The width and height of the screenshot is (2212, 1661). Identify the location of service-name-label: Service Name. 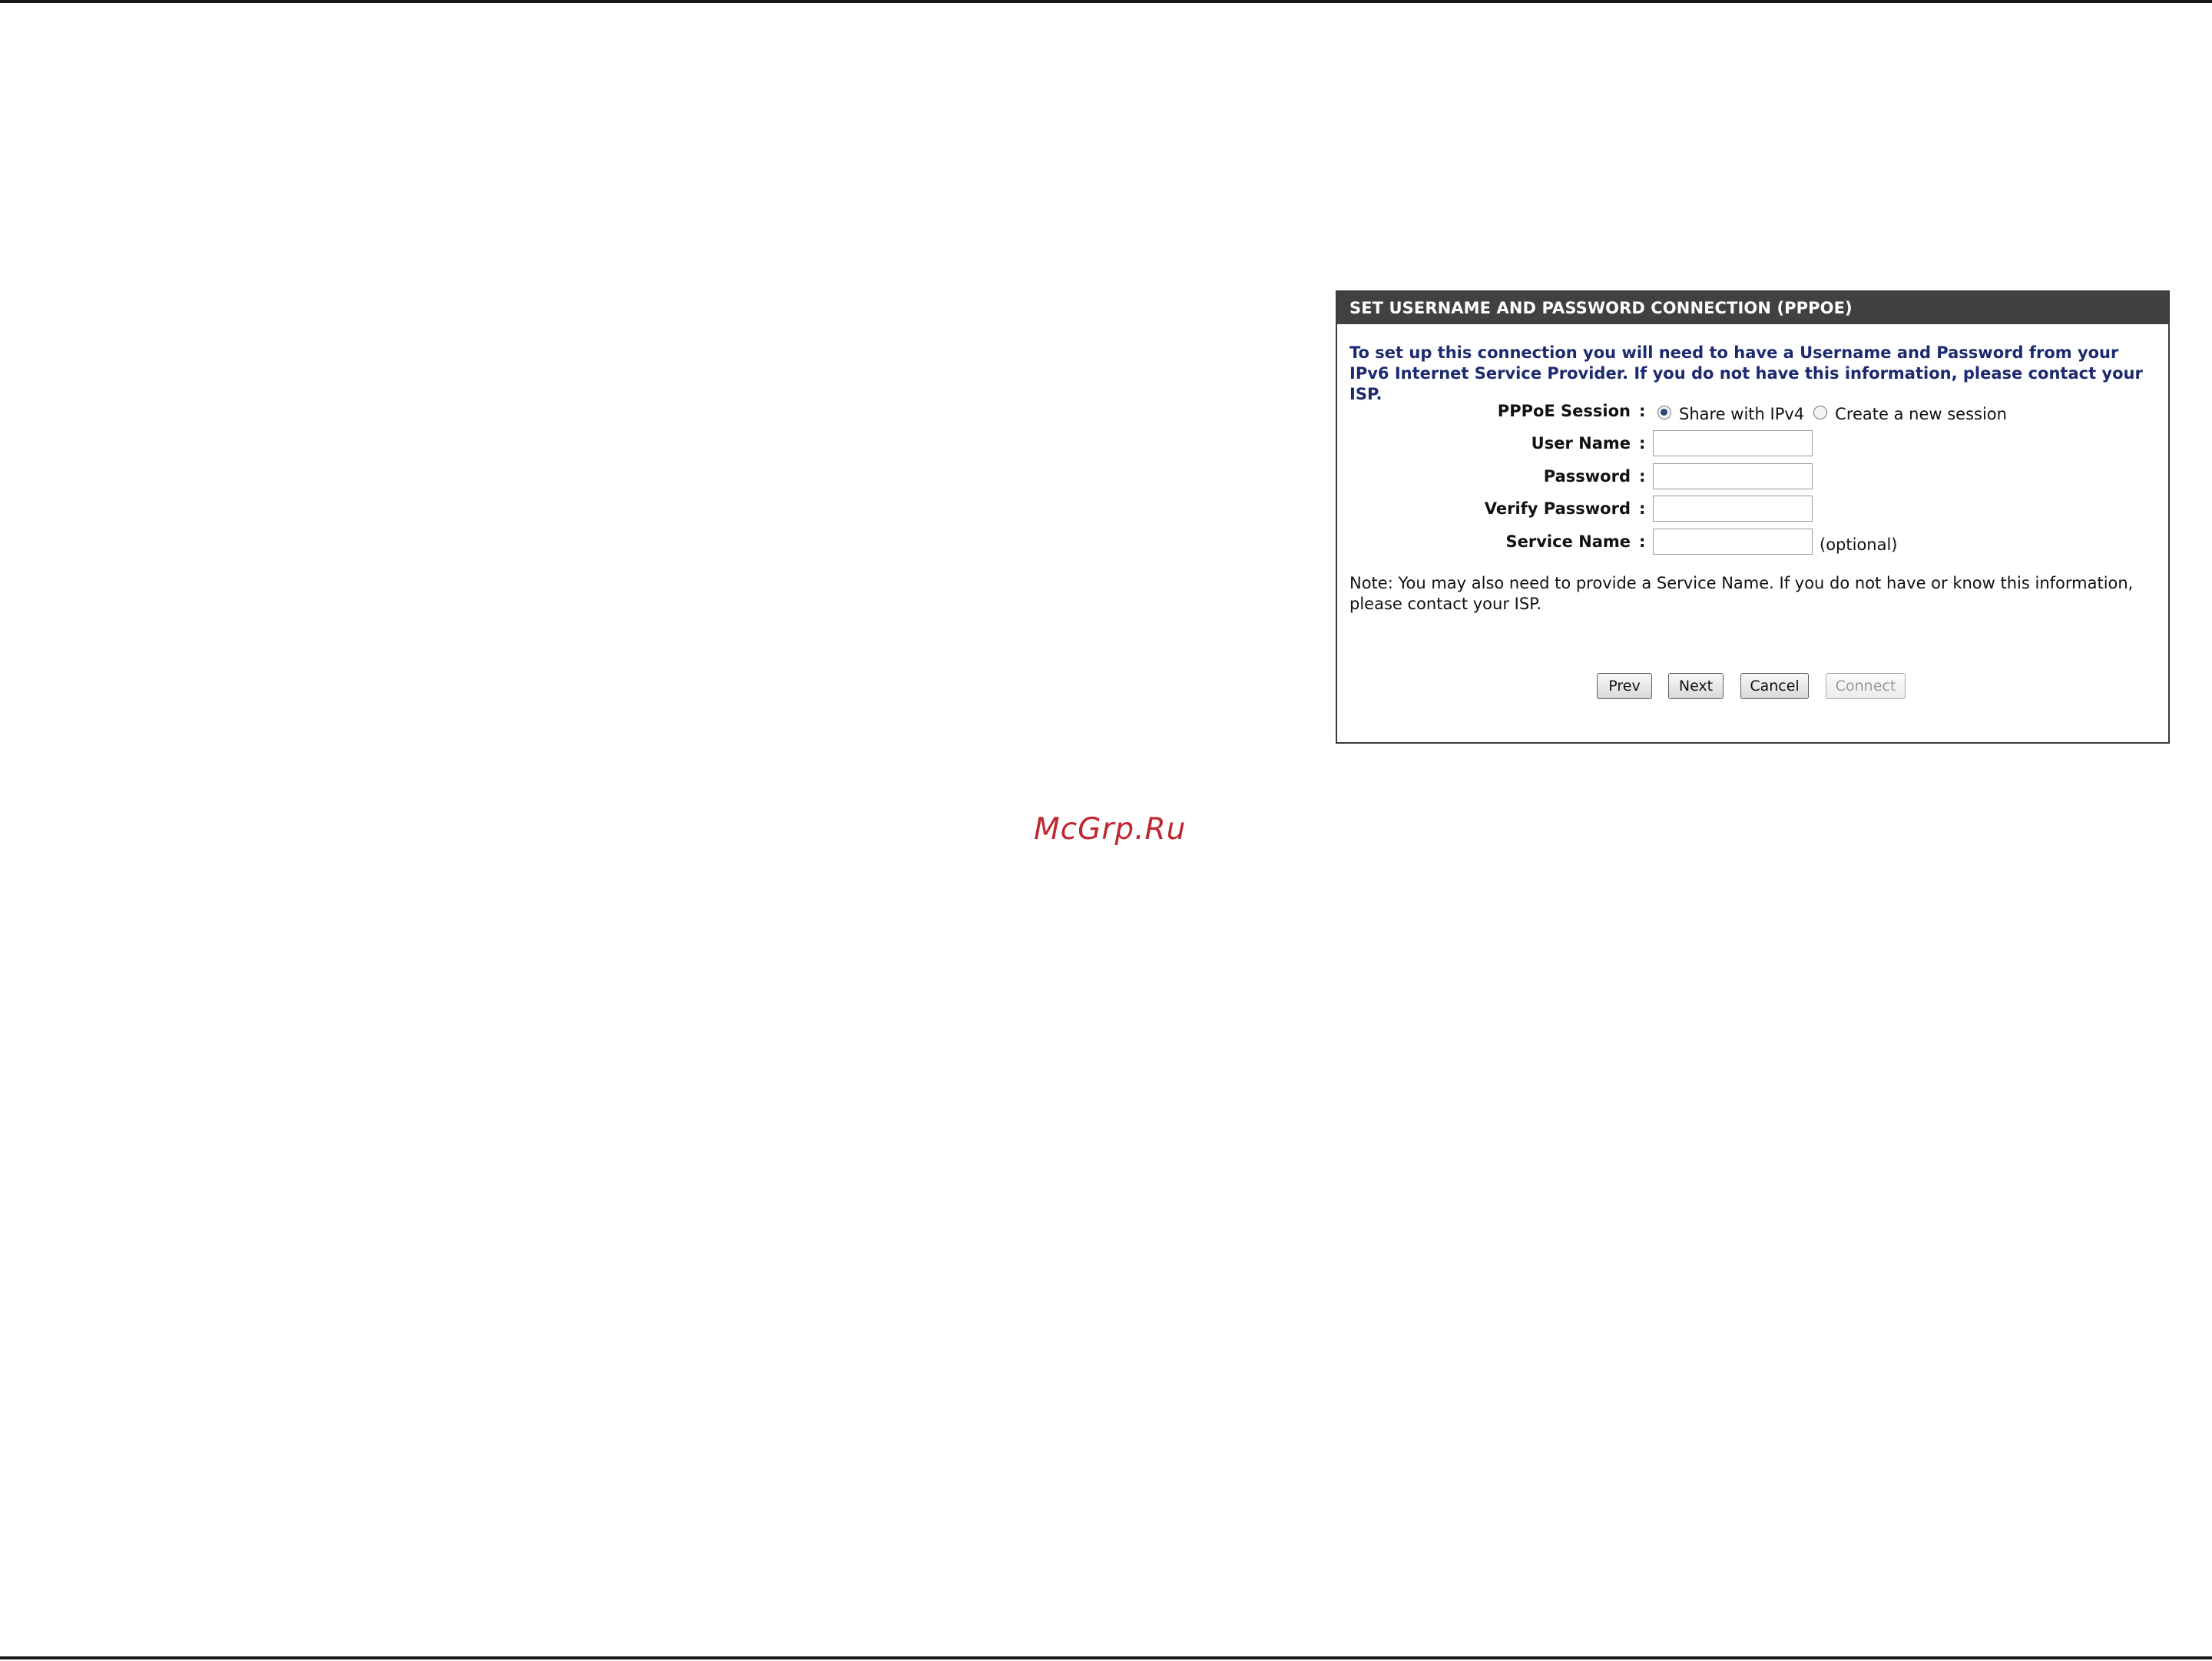
(1568, 541).